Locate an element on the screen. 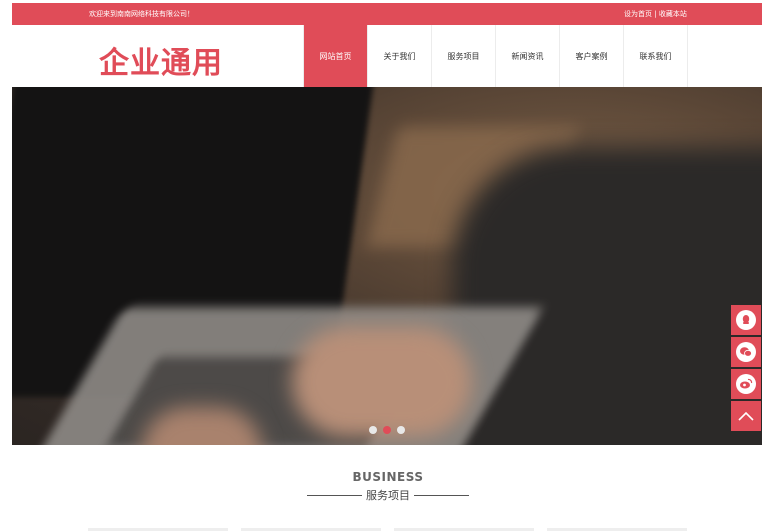  nav-item-cases: 客户案例 is located at coordinates (592, 56).